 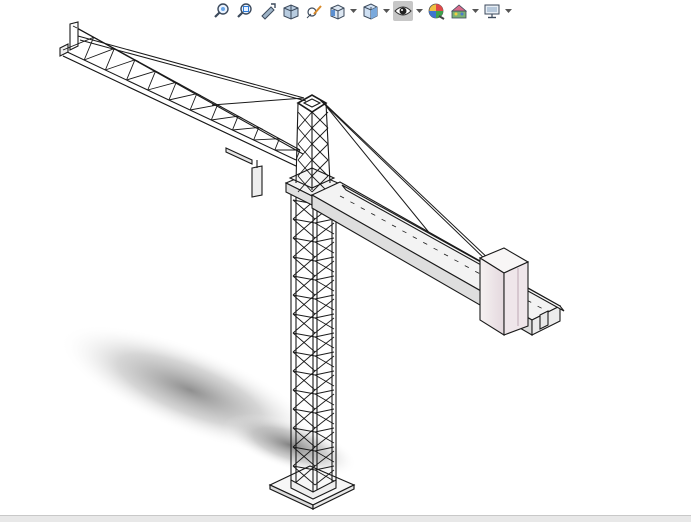 I want to click on zoom-to-area-icon, so click(x=245, y=11).